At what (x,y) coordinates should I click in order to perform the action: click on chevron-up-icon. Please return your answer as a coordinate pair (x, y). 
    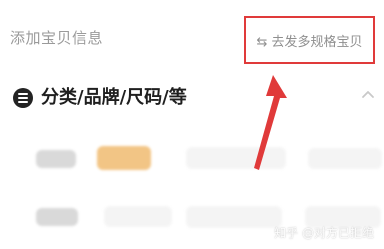
    Looking at the image, I should click on (368, 95).